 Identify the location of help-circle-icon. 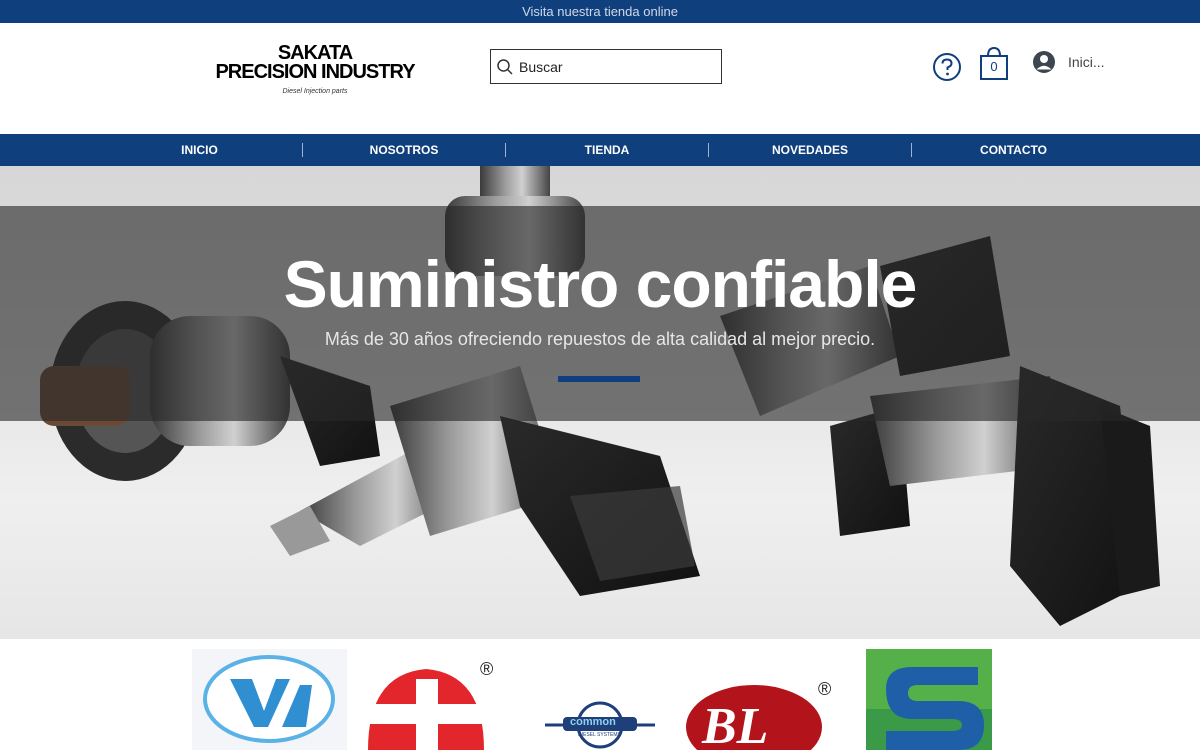
(947, 67).